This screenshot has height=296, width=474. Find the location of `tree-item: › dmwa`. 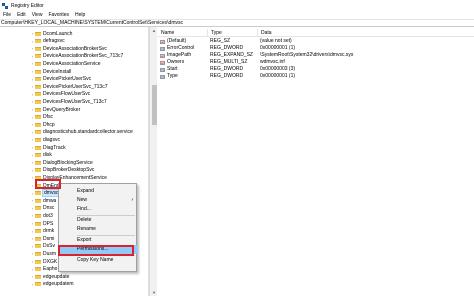

tree-item: › dmwa is located at coordinates (43, 200).